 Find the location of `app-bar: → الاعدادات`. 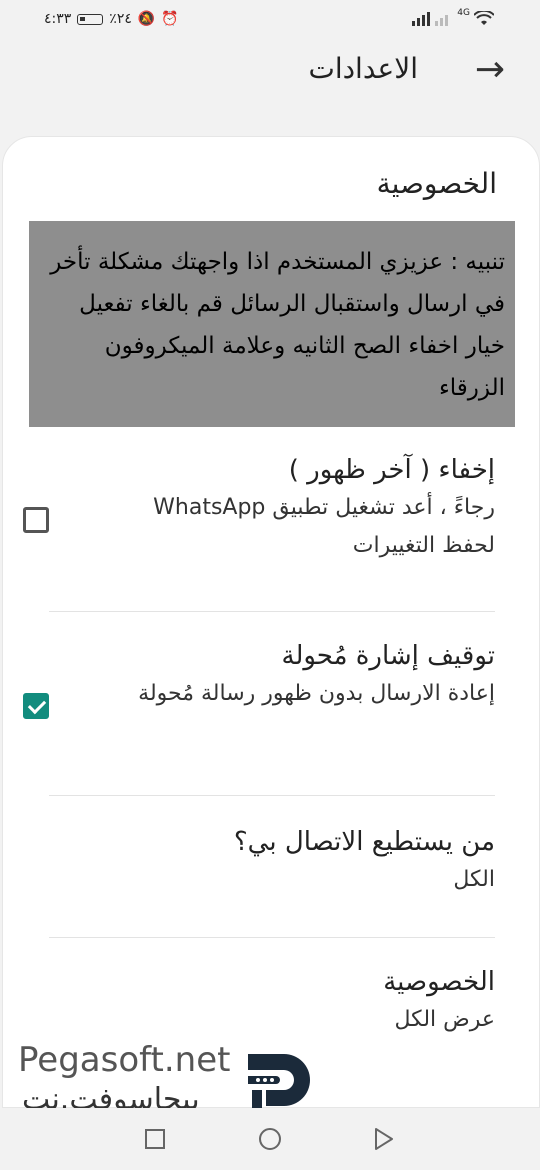

app-bar: → الاعدادات is located at coordinates (270, 77).